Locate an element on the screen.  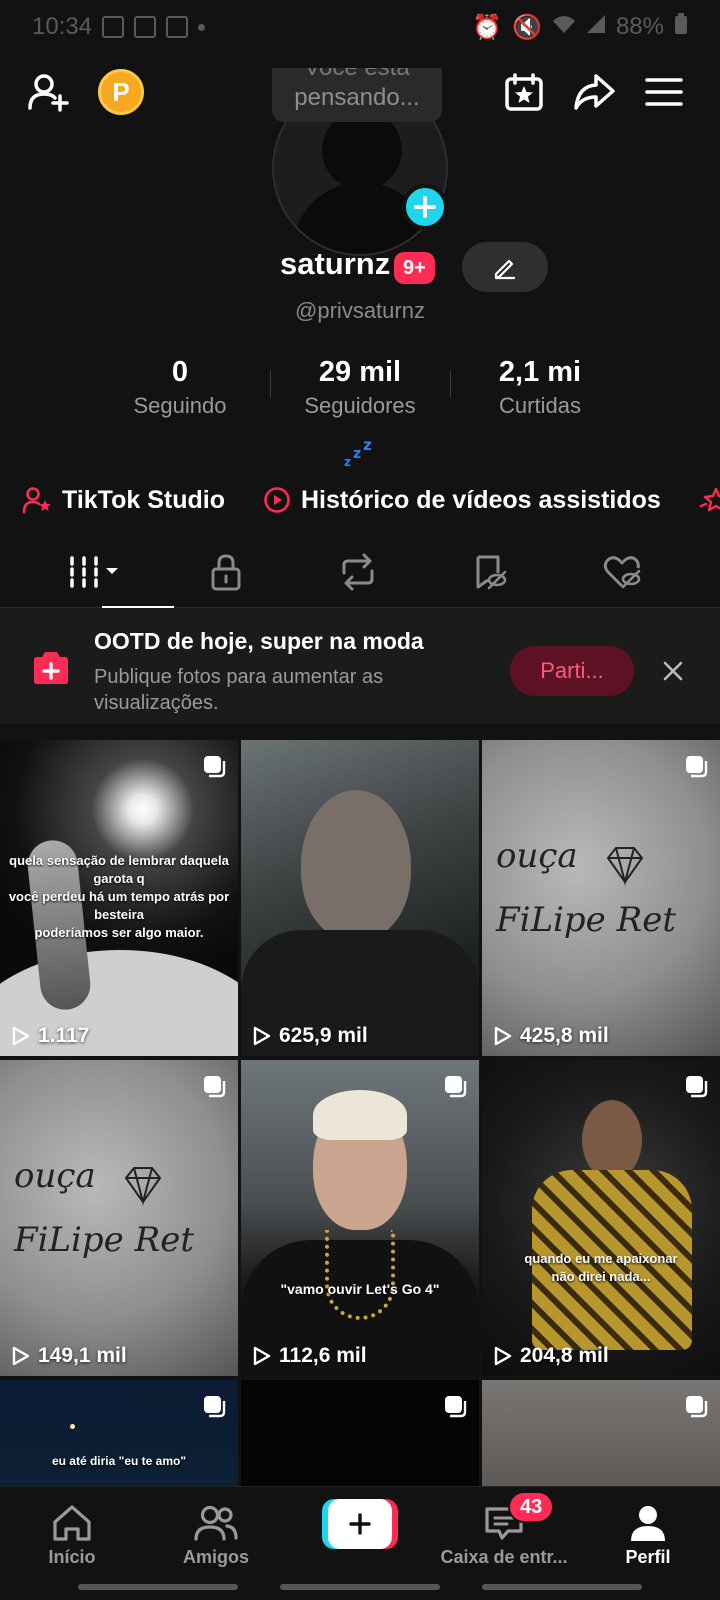
calendar-button is located at coordinates (524, 92).